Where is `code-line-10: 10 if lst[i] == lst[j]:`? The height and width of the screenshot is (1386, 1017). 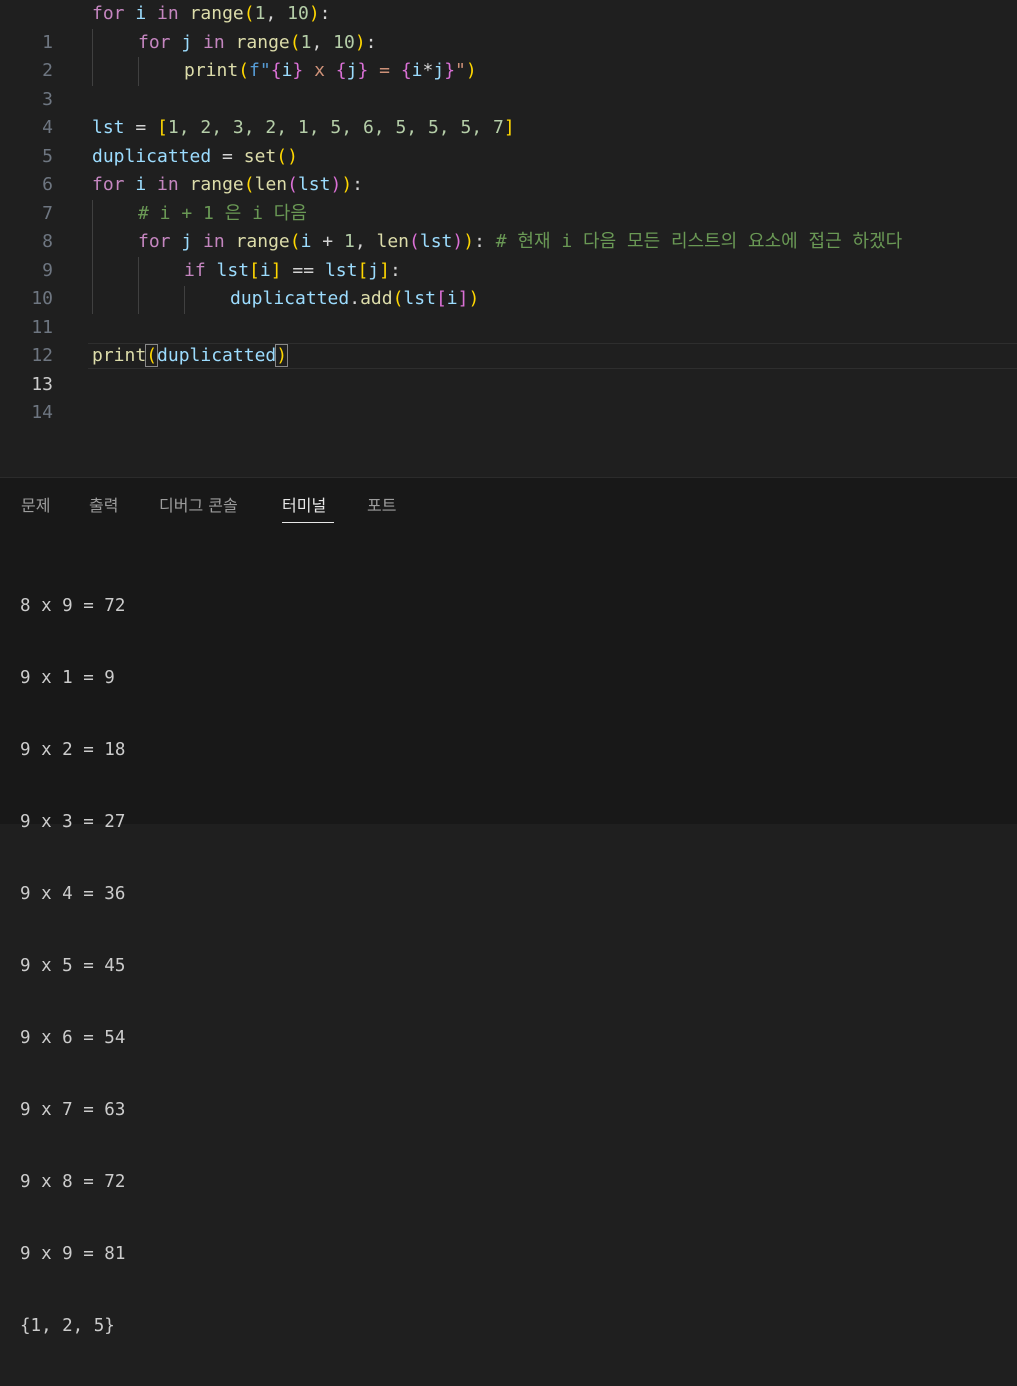 code-line-10: 10 if lst[i] == lst[j]: is located at coordinates (508, 283).